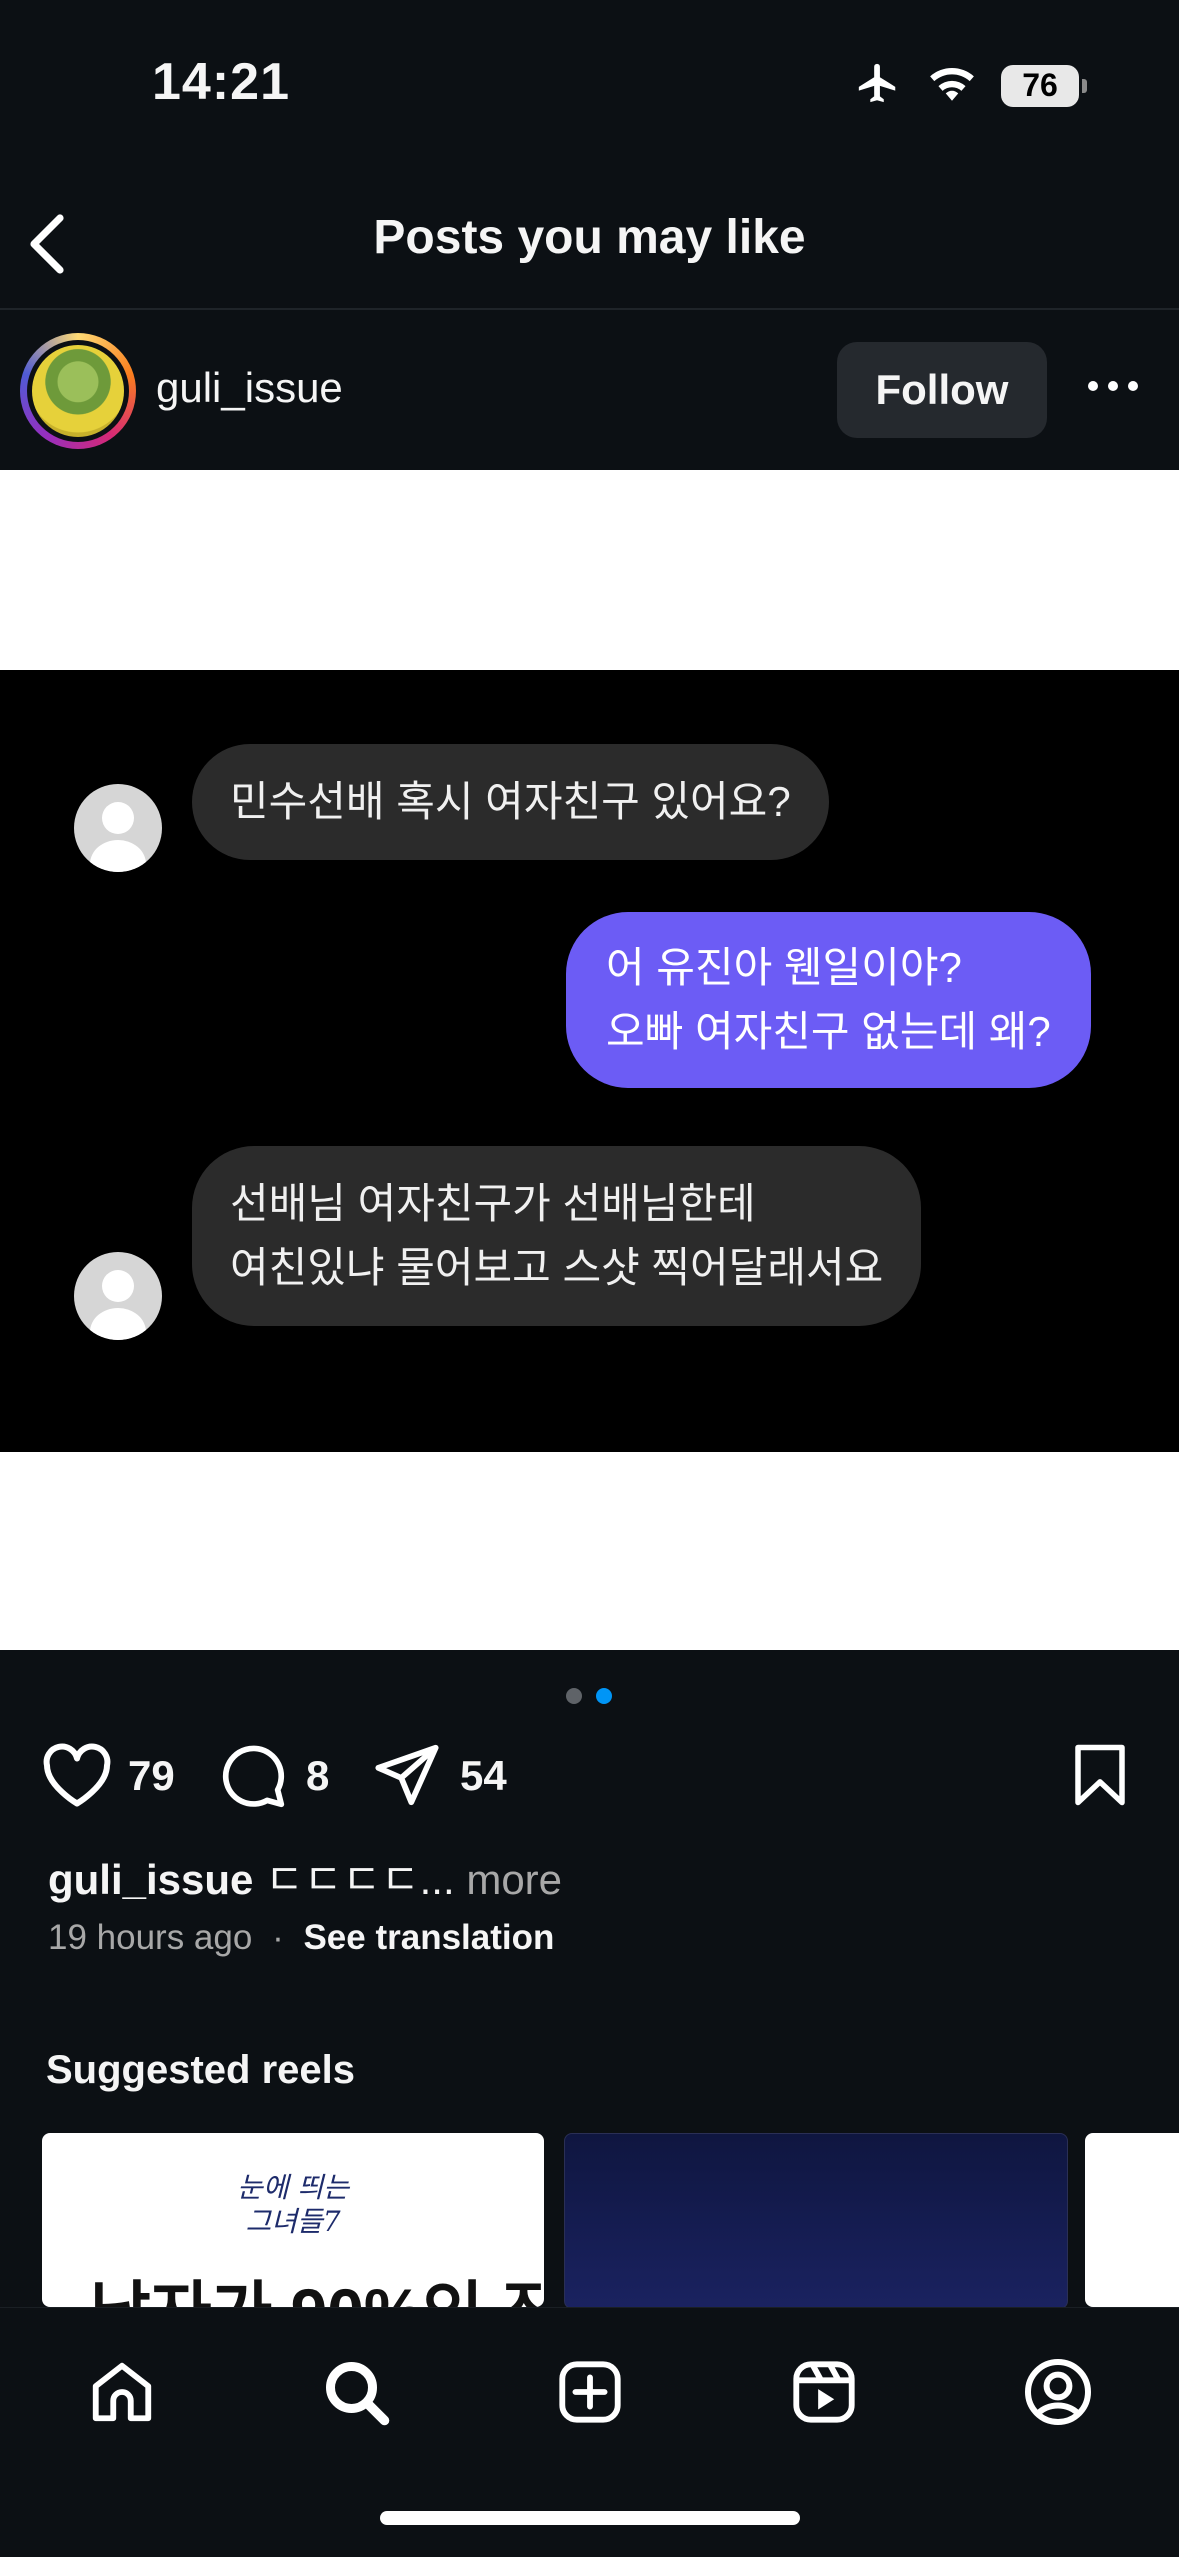  I want to click on suggested-reels-title: Suggested reels, so click(201, 2070).